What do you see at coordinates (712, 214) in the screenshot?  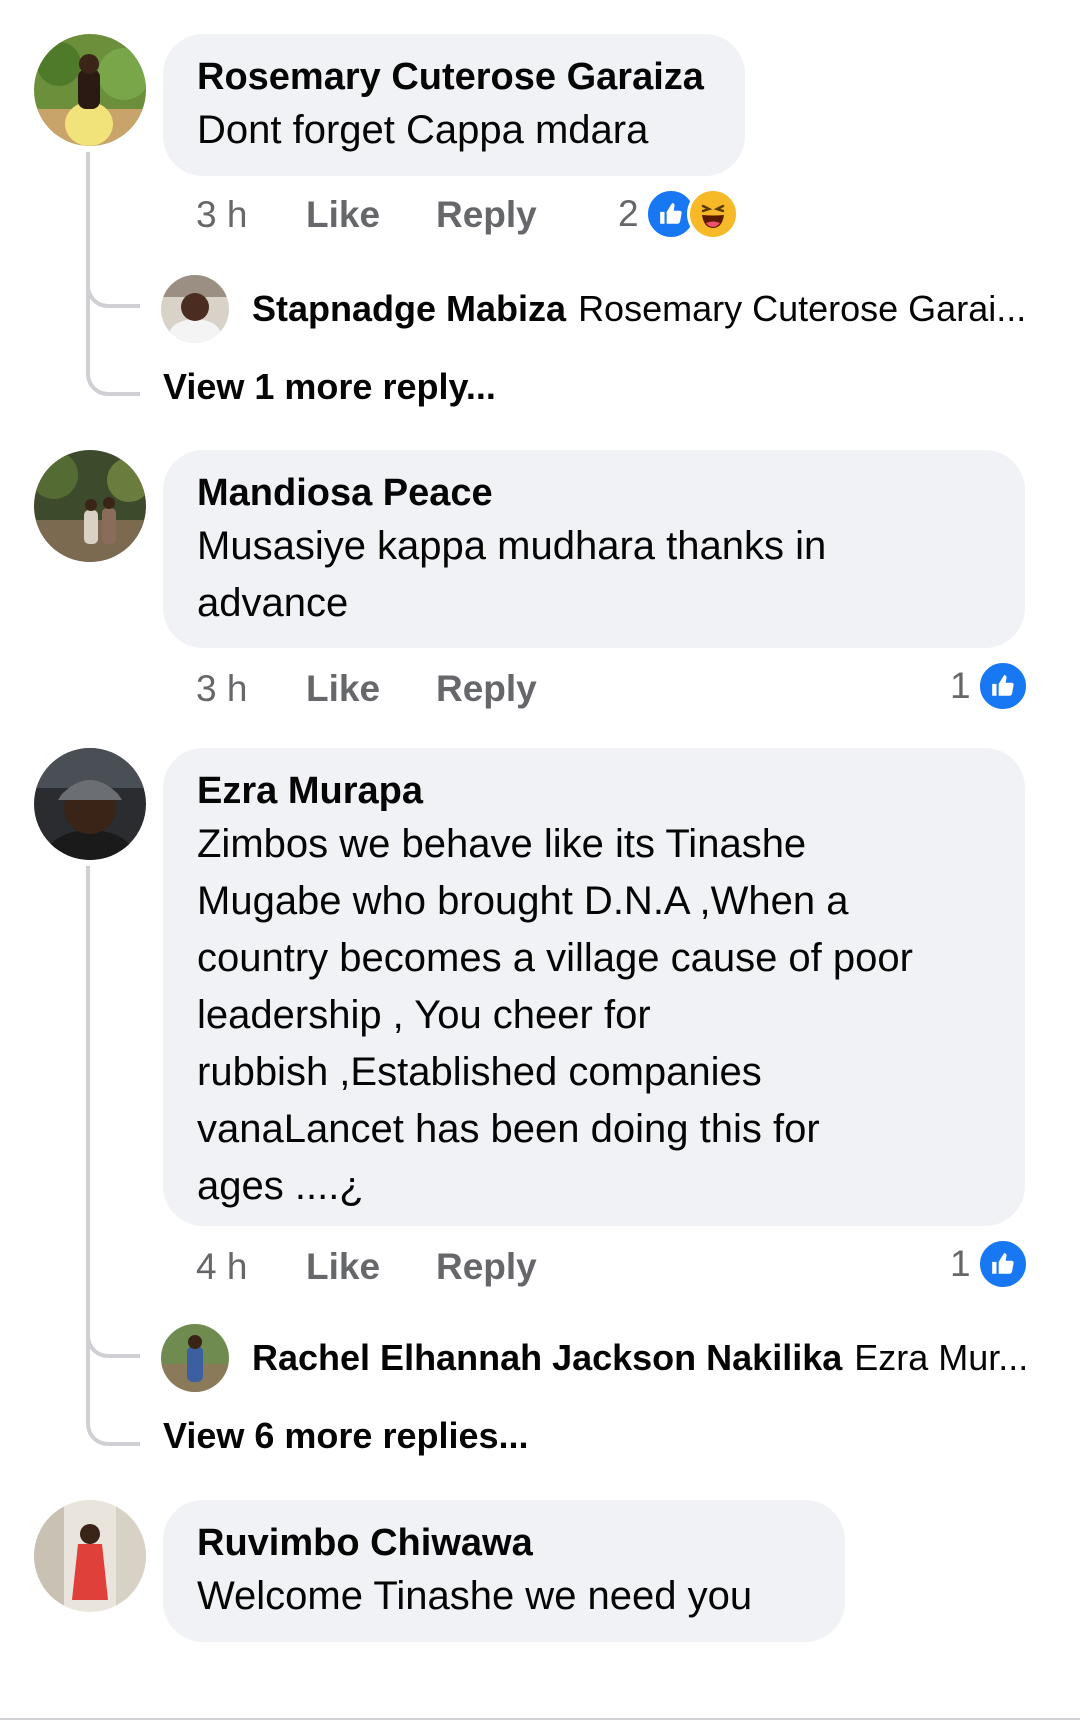 I see `haha-icon` at bounding box center [712, 214].